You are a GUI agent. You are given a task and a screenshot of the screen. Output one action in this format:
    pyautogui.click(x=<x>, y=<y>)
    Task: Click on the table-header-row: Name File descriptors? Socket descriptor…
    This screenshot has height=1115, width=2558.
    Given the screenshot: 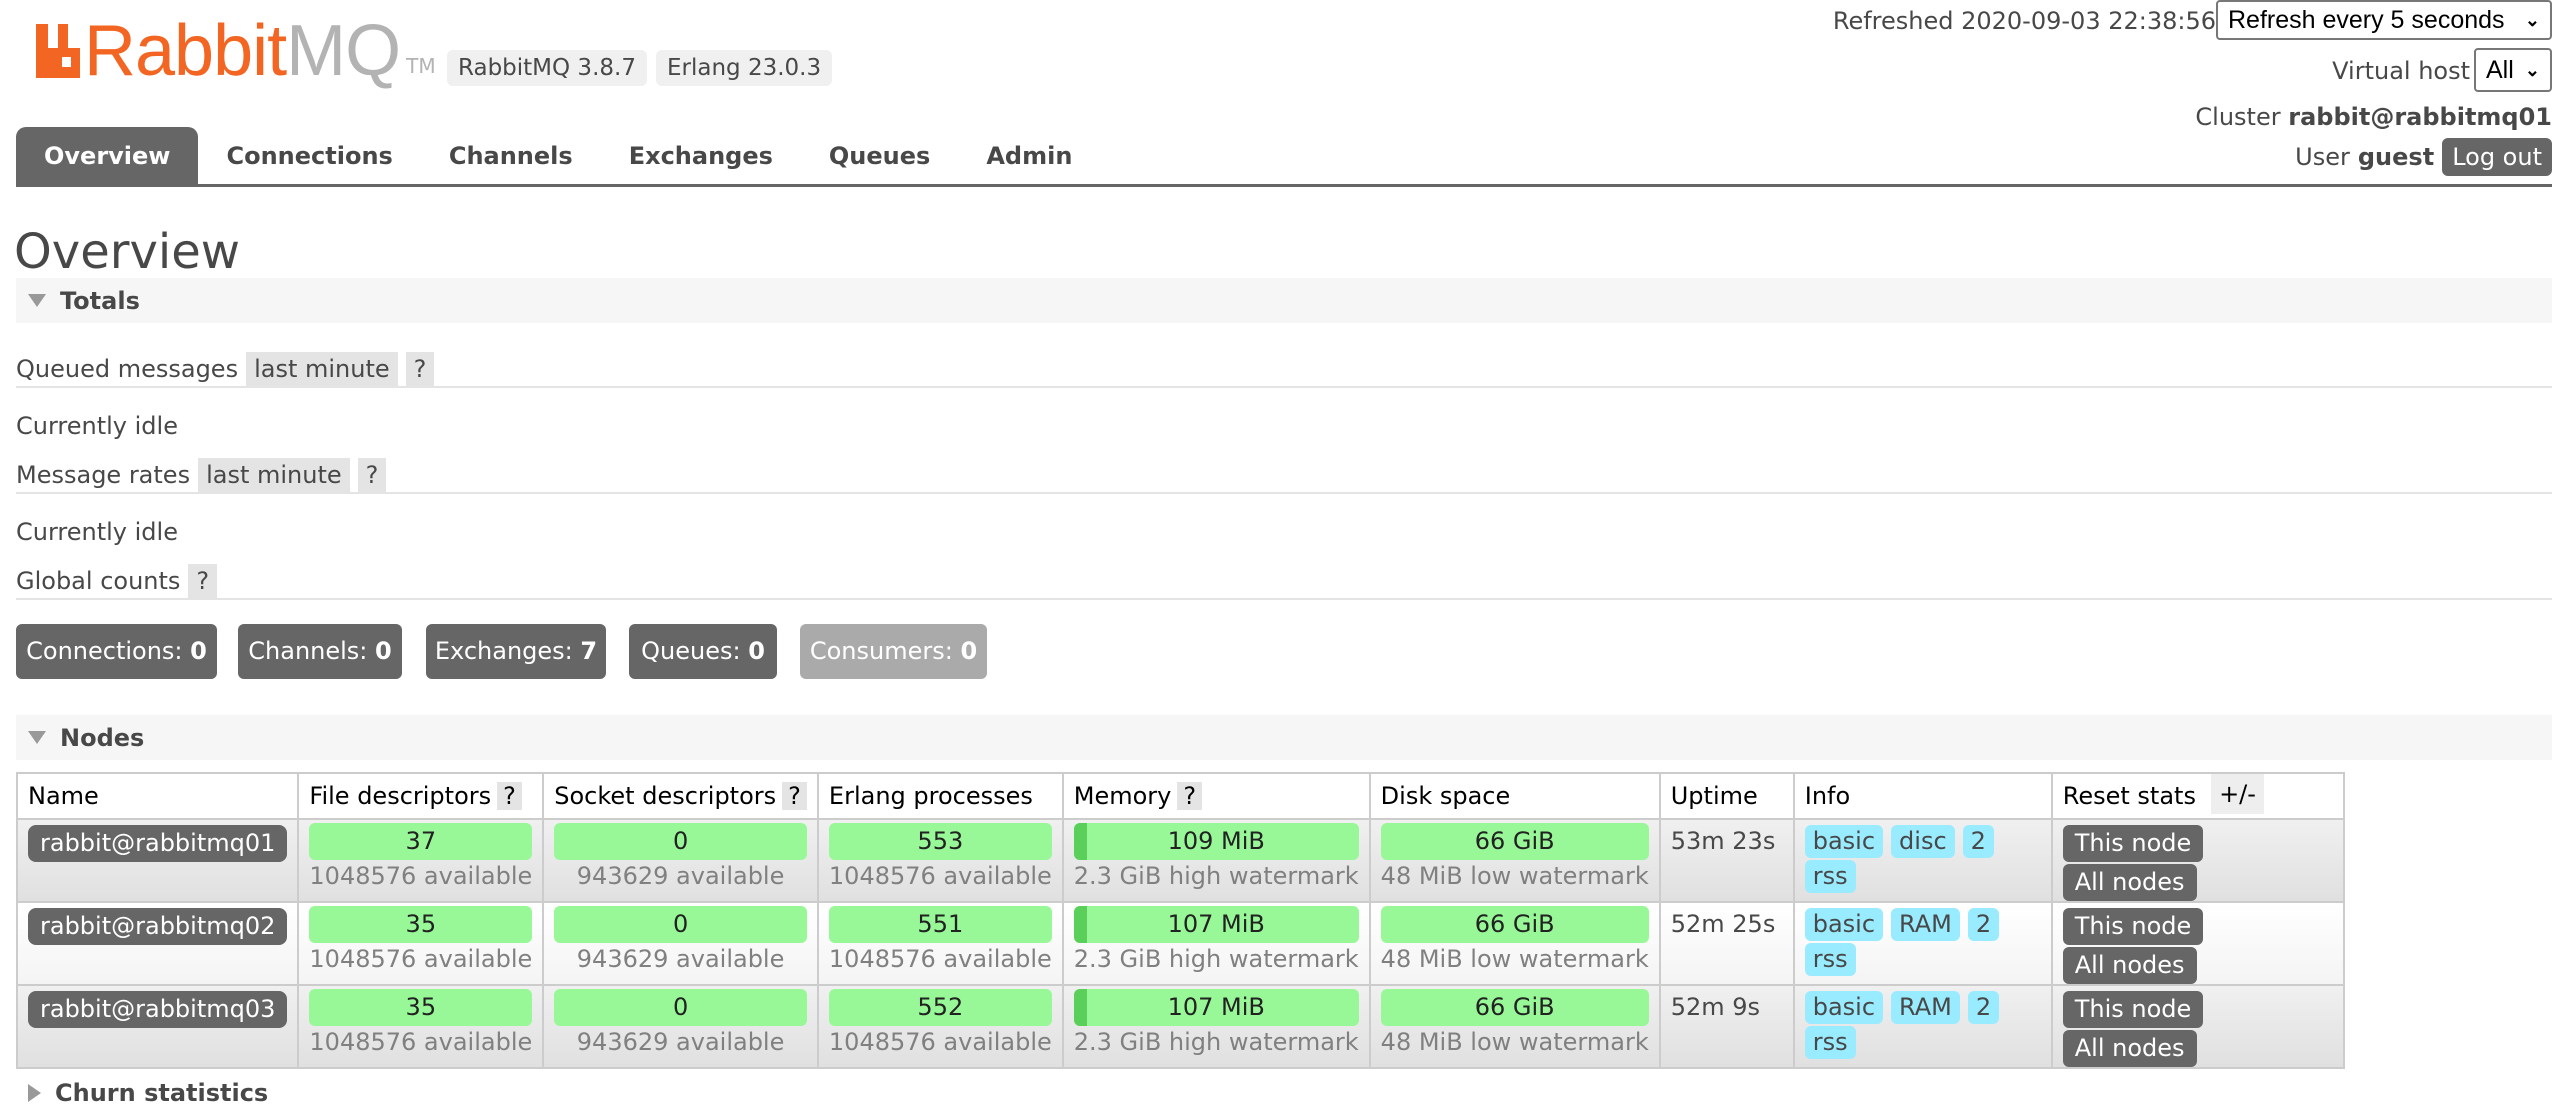 What is the action you would take?
    pyautogui.click(x=1180, y=796)
    